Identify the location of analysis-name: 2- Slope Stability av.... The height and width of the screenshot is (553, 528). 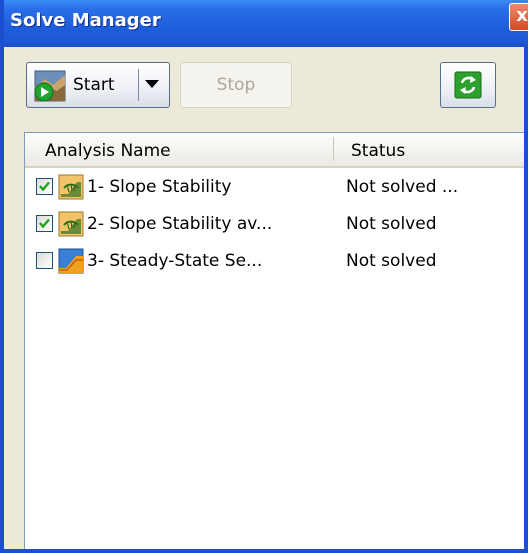
(180, 224).